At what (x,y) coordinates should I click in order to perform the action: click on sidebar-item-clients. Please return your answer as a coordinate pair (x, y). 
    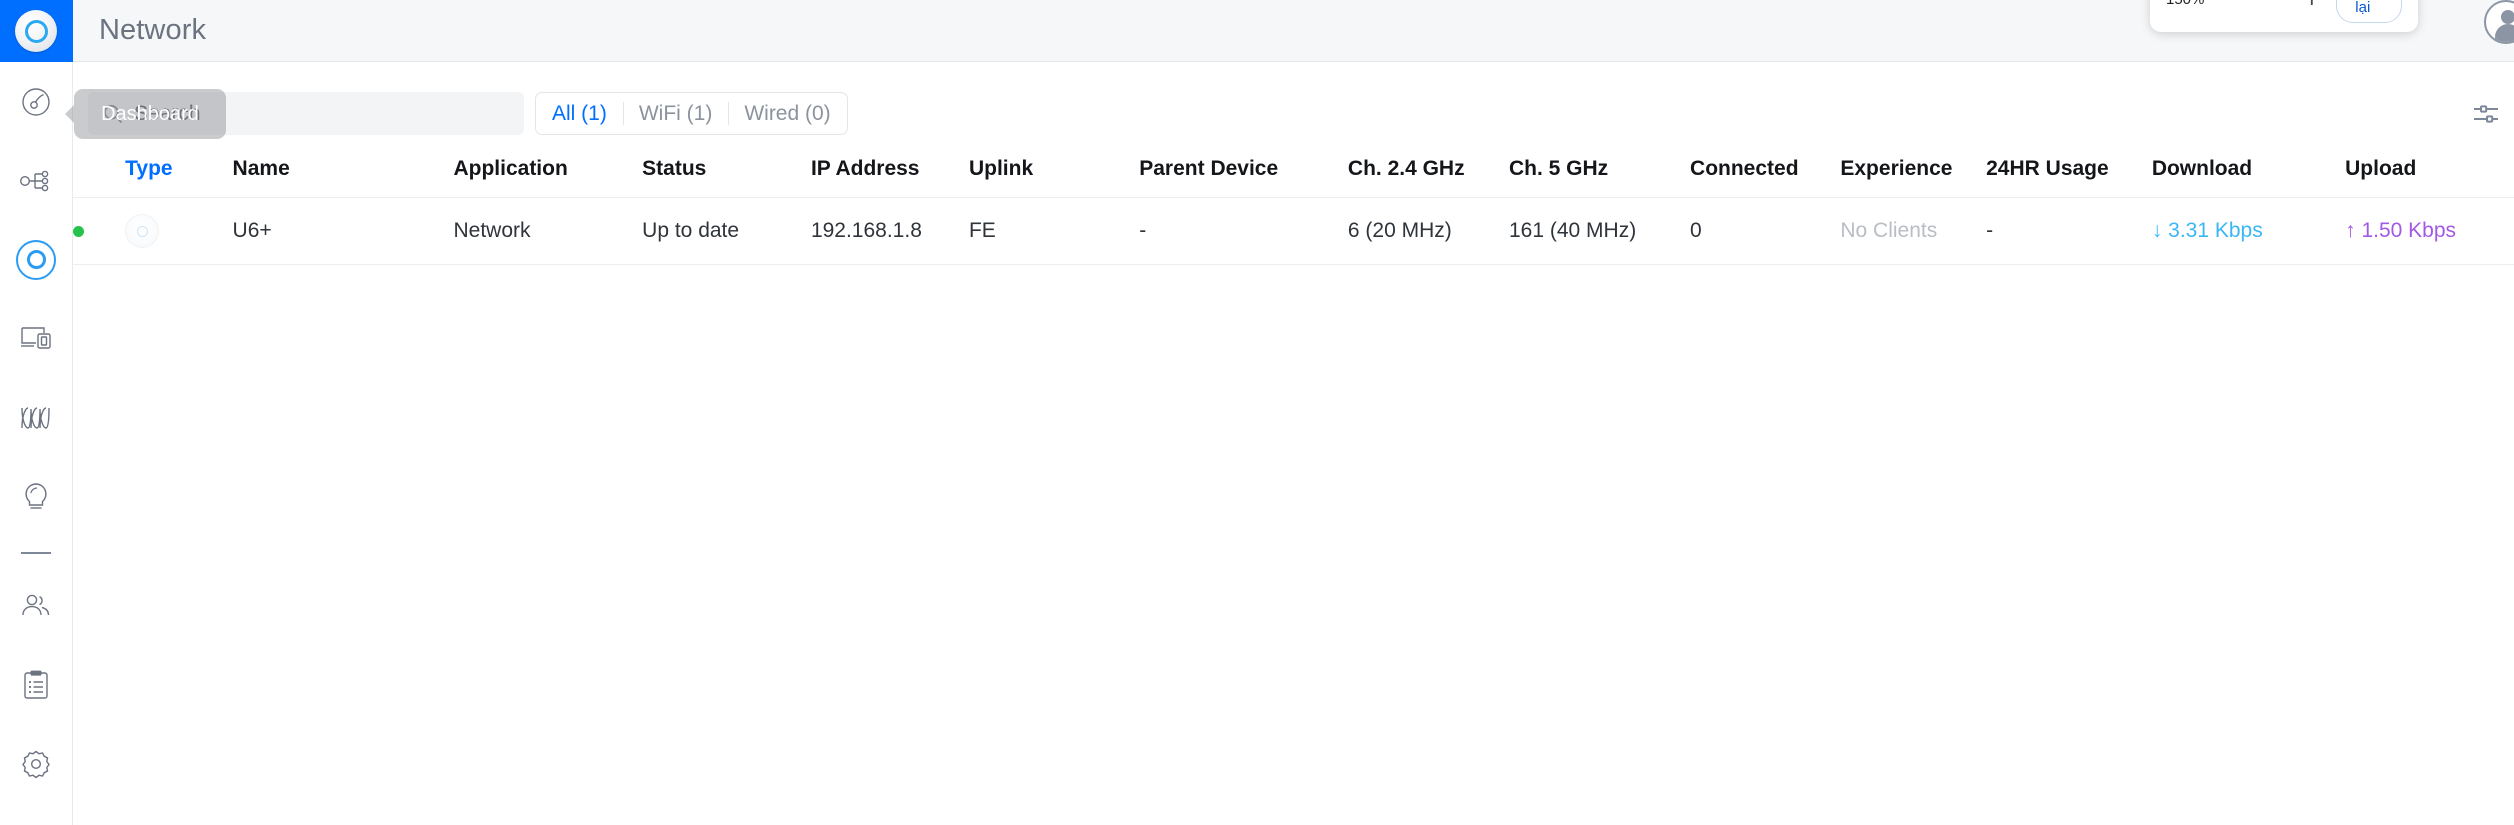
    Looking at the image, I should click on (36, 338).